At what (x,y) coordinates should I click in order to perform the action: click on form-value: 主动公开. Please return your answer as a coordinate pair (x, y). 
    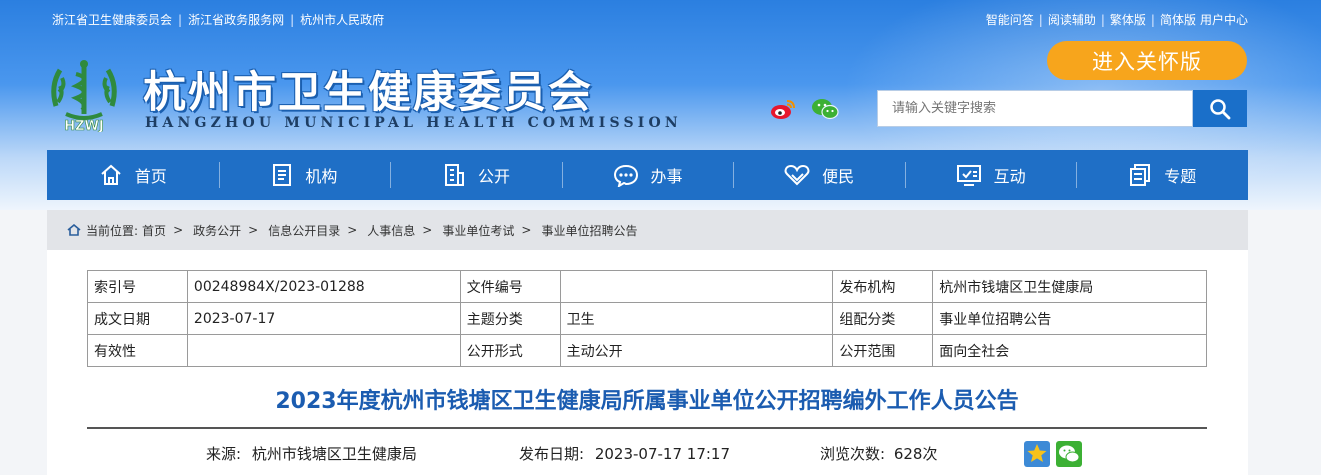
    Looking at the image, I should click on (696, 350).